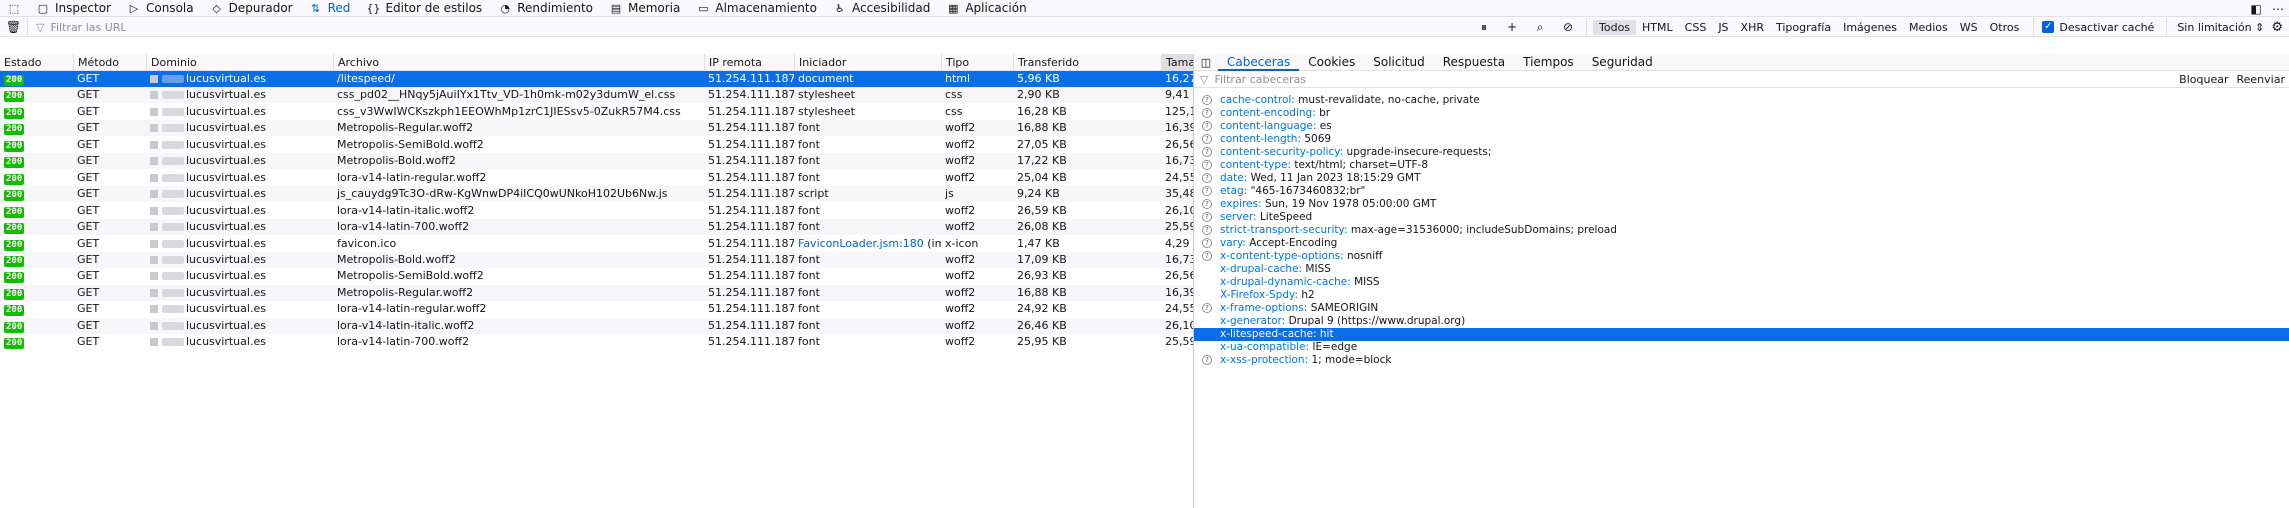 The height and width of the screenshot is (508, 2289). What do you see at coordinates (644, 8) in the screenshot?
I see `tab-memoria: ▤ Memoria` at bounding box center [644, 8].